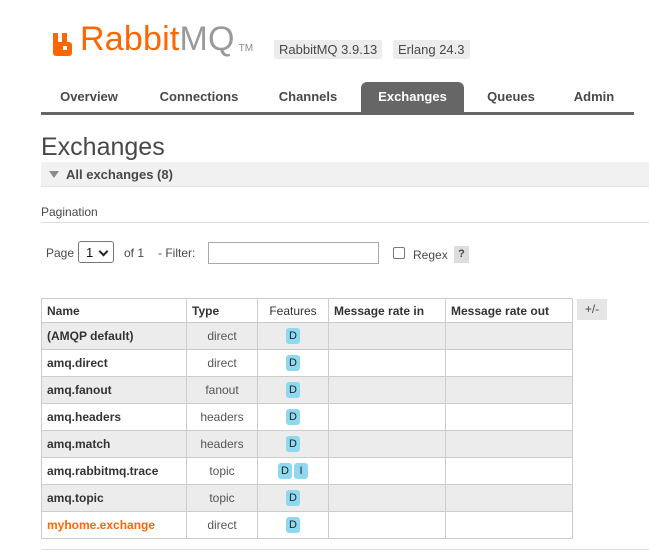  What do you see at coordinates (308, 97) in the screenshot?
I see `tab-channels: Channels` at bounding box center [308, 97].